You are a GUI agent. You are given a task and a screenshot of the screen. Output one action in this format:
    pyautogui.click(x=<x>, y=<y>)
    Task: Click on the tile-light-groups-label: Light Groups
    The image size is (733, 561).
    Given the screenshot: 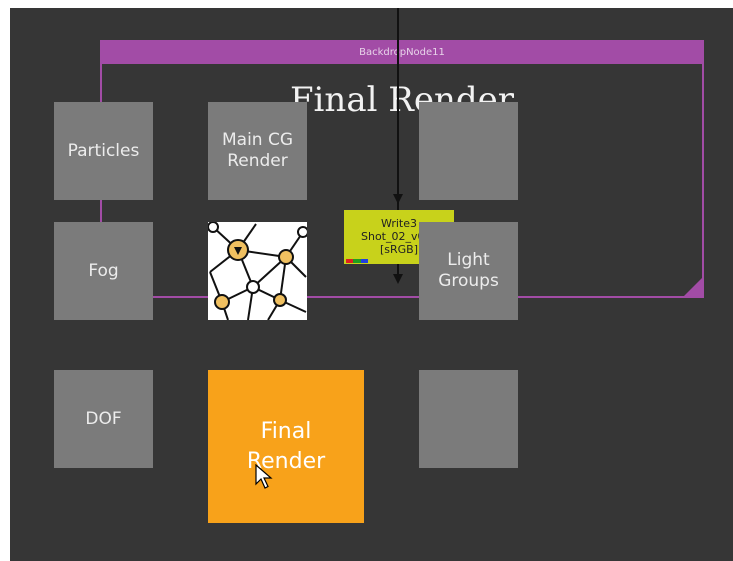 What is the action you would take?
    pyautogui.click(x=468, y=270)
    